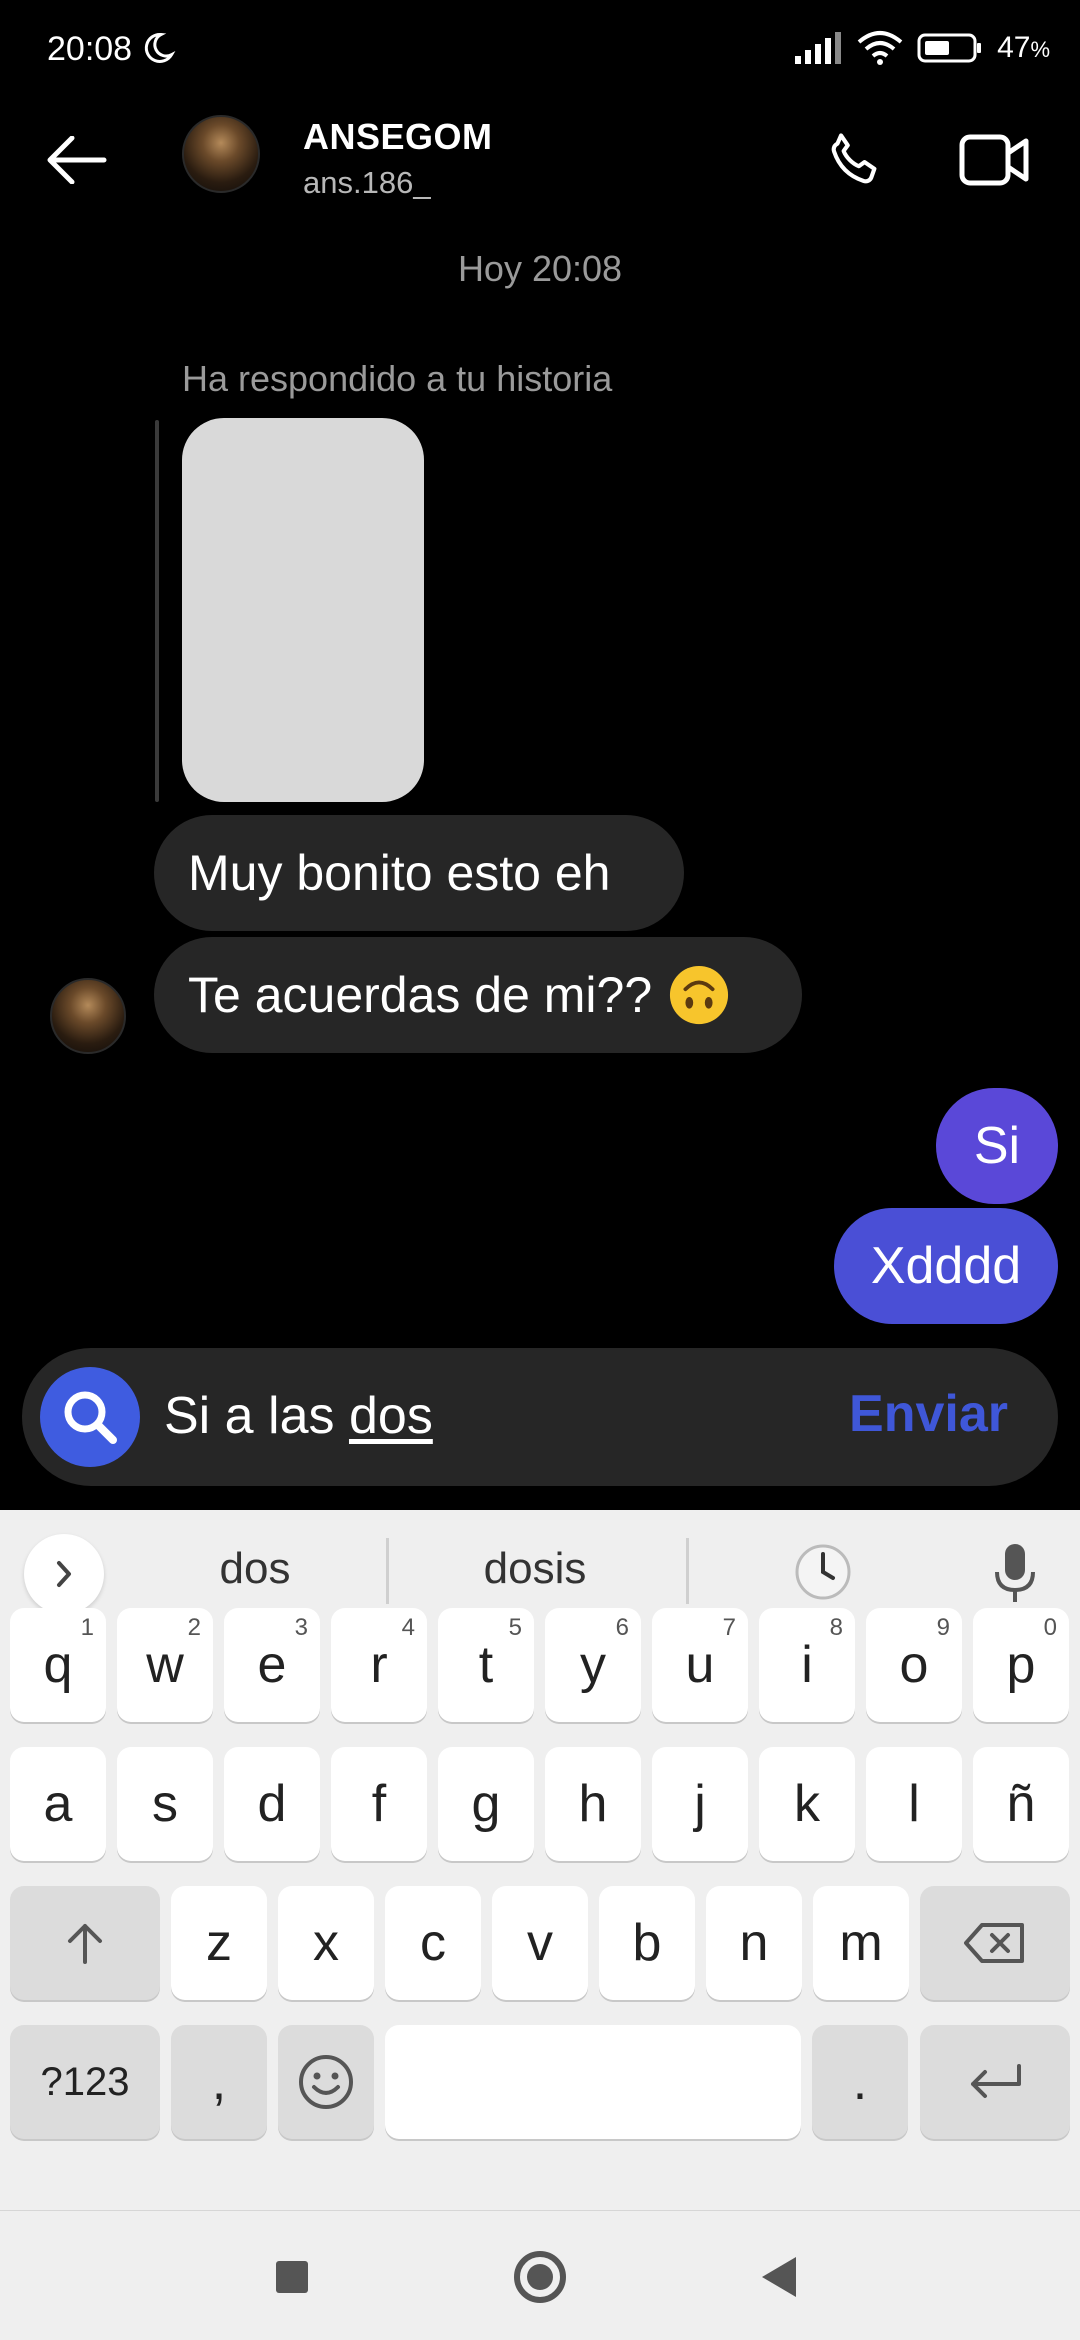 The width and height of the screenshot is (1080, 2340). I want to click on key-b: b, so click(647, 1943).